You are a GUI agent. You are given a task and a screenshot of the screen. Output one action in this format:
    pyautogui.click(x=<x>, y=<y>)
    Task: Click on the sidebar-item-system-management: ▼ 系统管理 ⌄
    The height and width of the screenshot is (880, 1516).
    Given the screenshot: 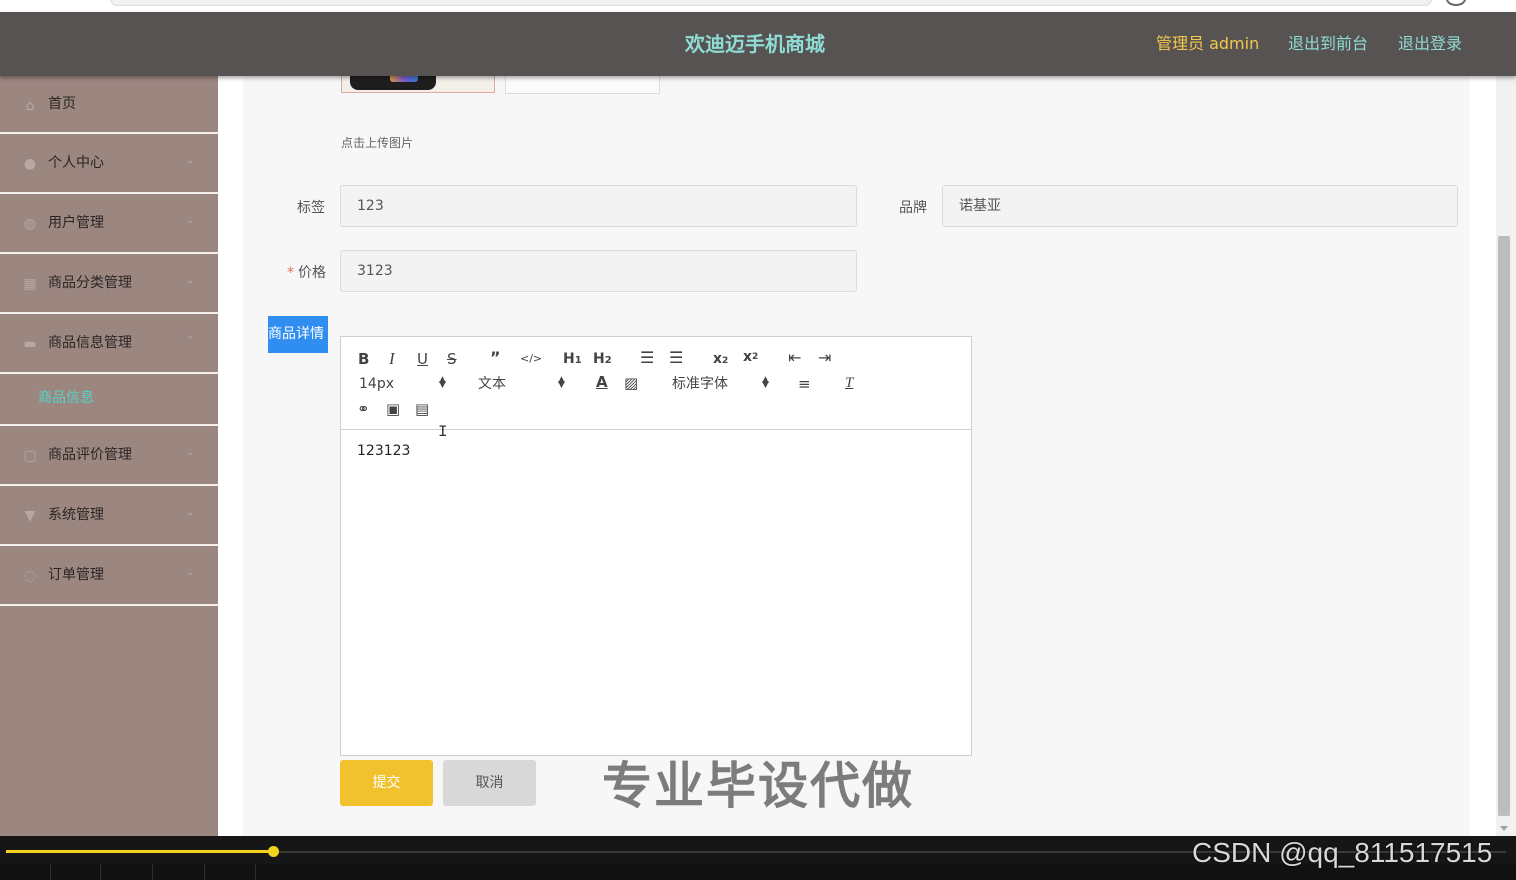 What is the action you would take?
    pyautogui.click(x=109, y=516)
    